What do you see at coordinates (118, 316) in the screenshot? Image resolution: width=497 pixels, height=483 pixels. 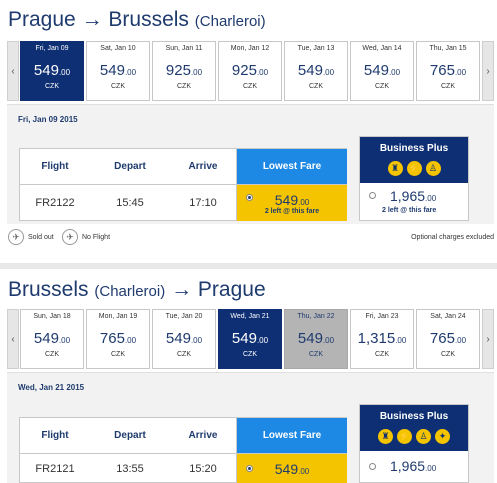 I see `day-label: Mon, Jan 19` at bounding box center [118, 316].